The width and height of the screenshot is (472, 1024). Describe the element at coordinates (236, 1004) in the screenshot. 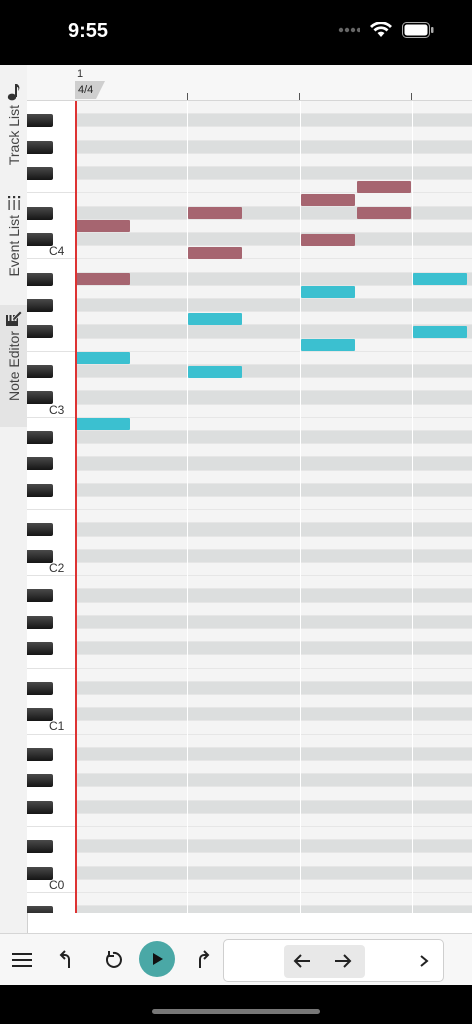

I see `home-indicator-area` at that location.